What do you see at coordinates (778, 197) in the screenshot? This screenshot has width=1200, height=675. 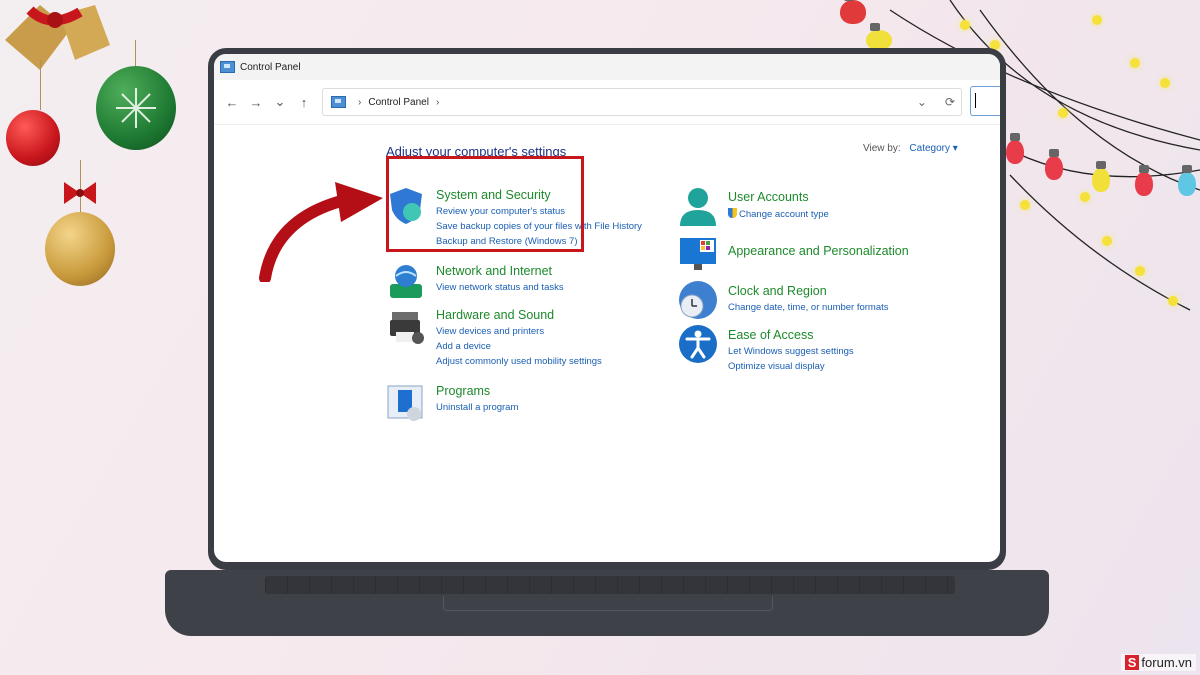 I see `category-title: User Accounts` at bounding box center [778, 197].